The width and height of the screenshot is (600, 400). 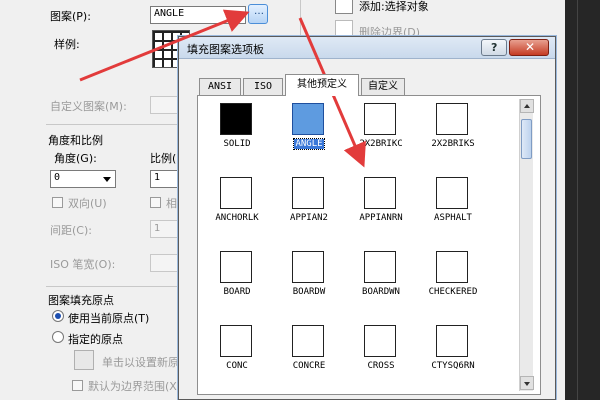 What do you see at coordinates (163, 158) in the screenshot?
I see `scale-label: 比例(` at bounding box center [163, 158].